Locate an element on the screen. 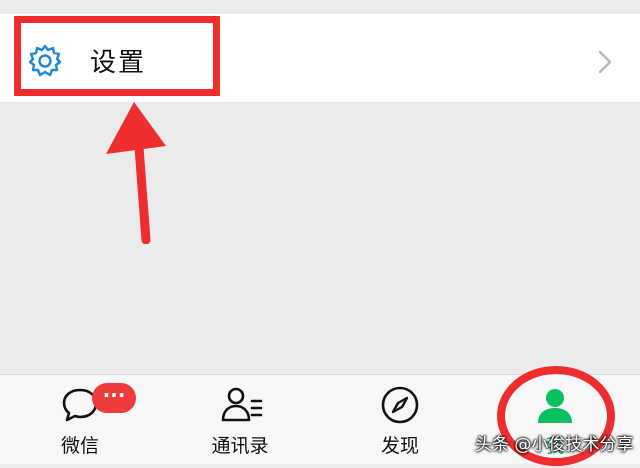  compass-icon is located at coordinates (400, 405).